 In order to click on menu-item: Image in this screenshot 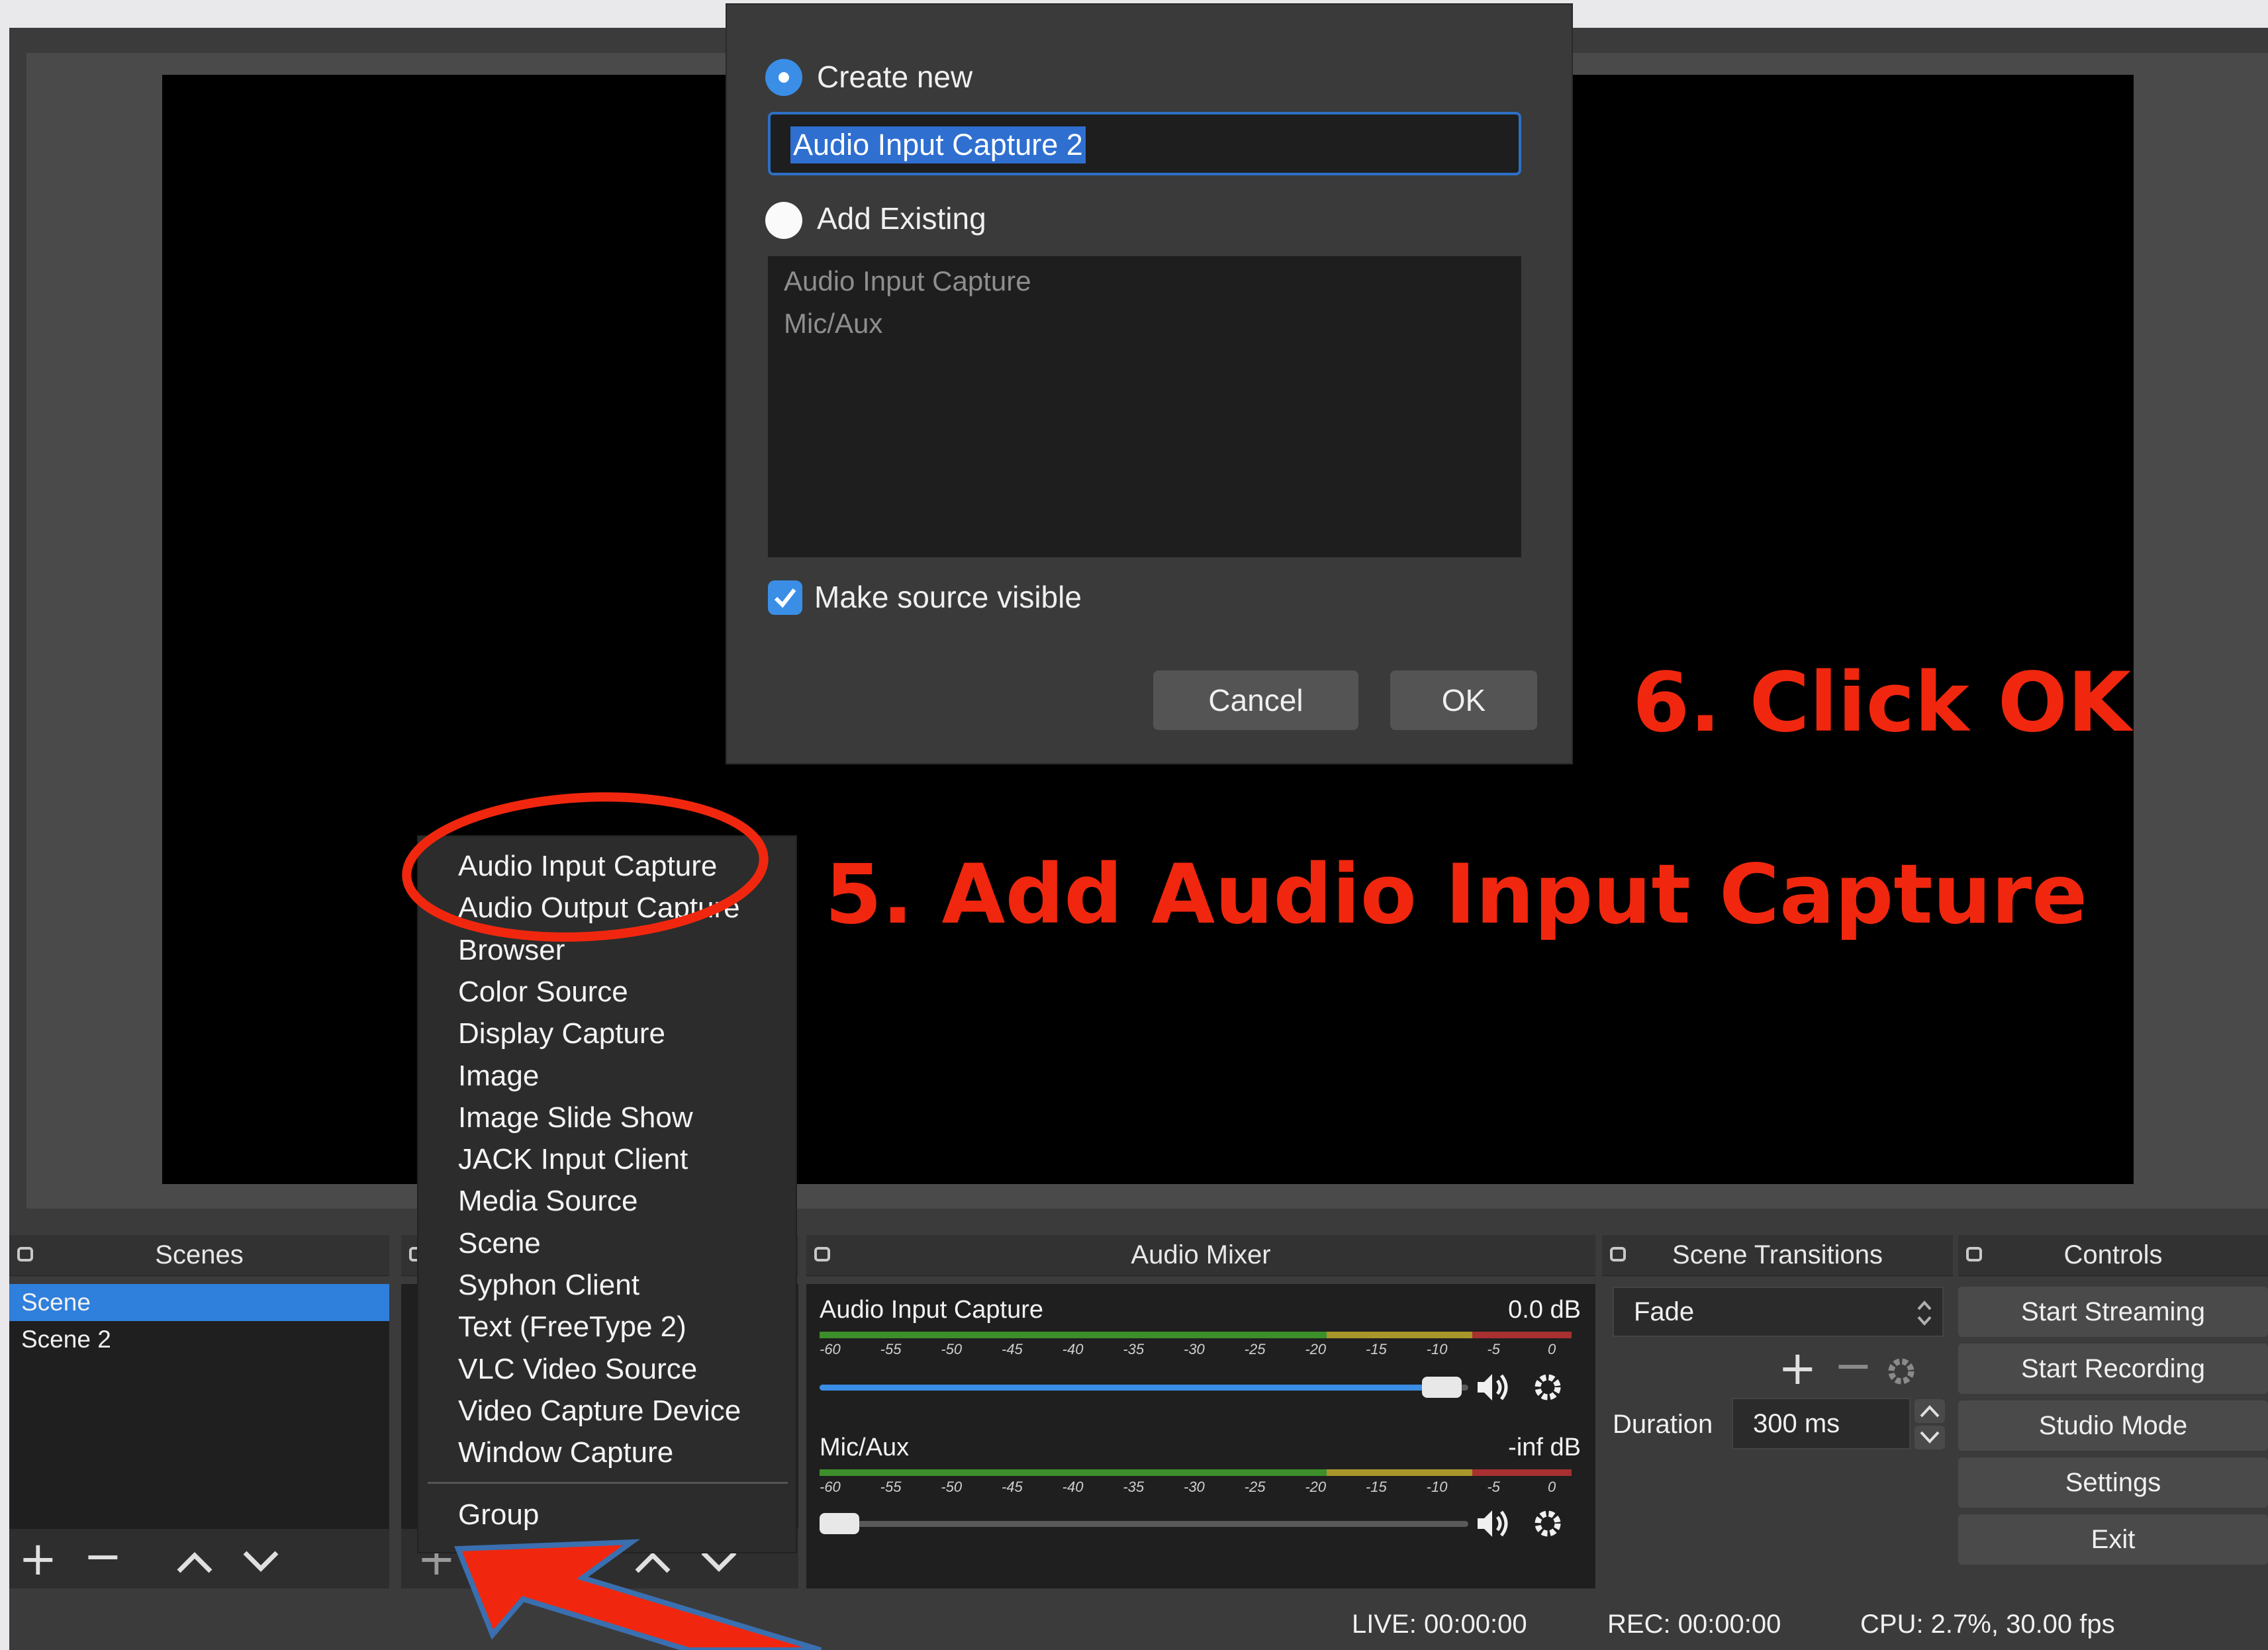, I will do `click(499, 1076)`.